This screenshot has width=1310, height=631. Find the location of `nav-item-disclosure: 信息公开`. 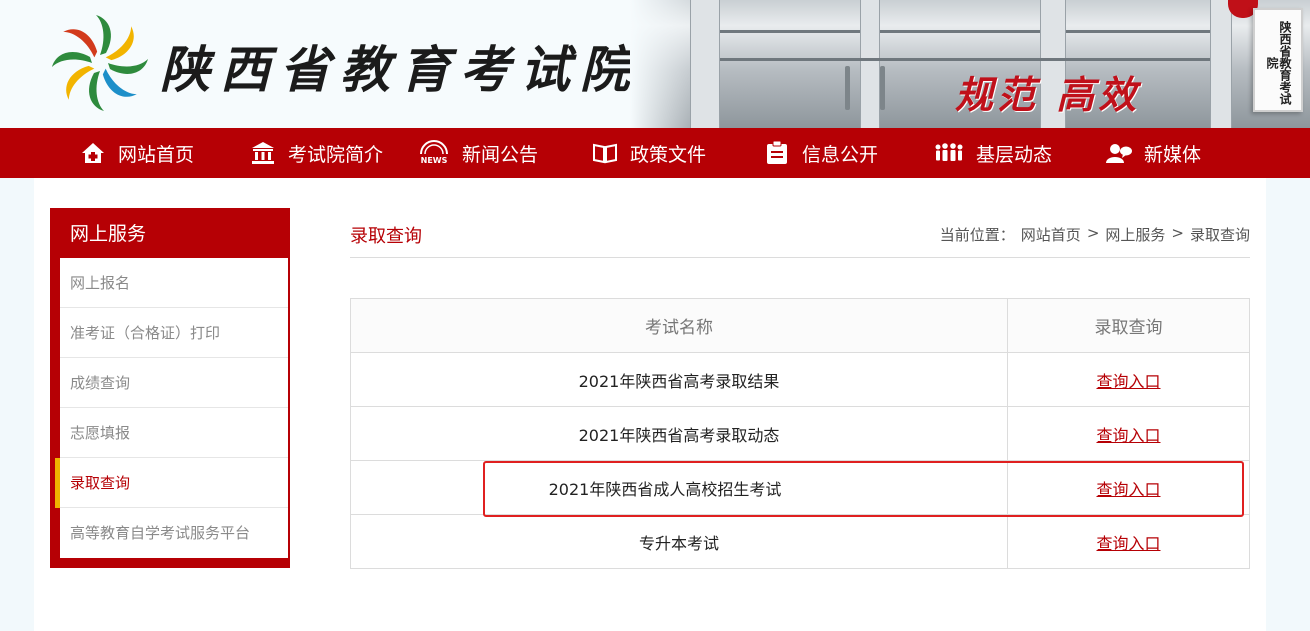

nav-item-disclosure: 信息公开 is located at coordinates (821, 153).